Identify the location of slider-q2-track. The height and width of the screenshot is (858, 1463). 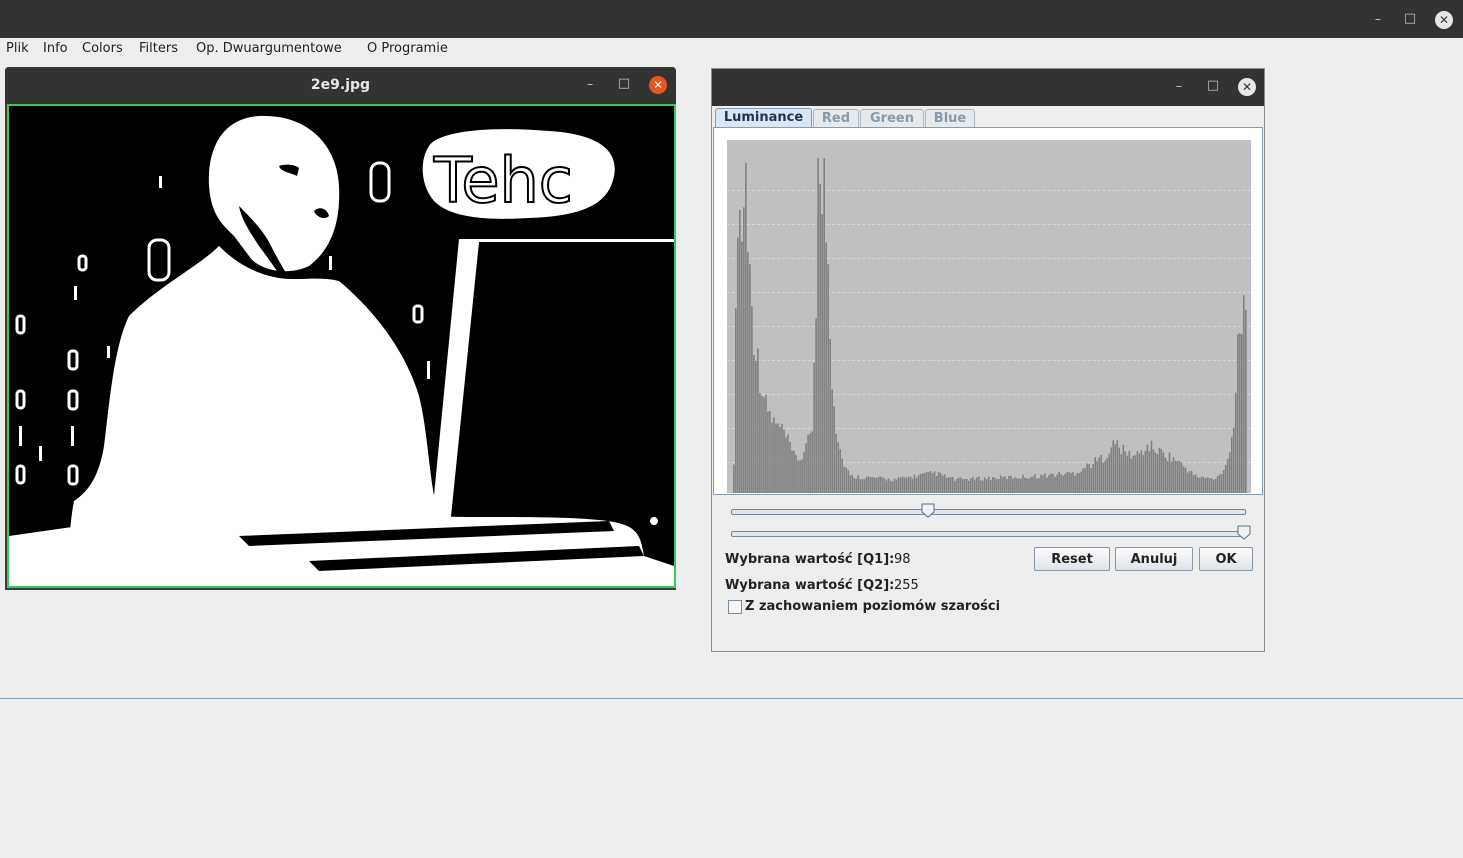
(988, 534).